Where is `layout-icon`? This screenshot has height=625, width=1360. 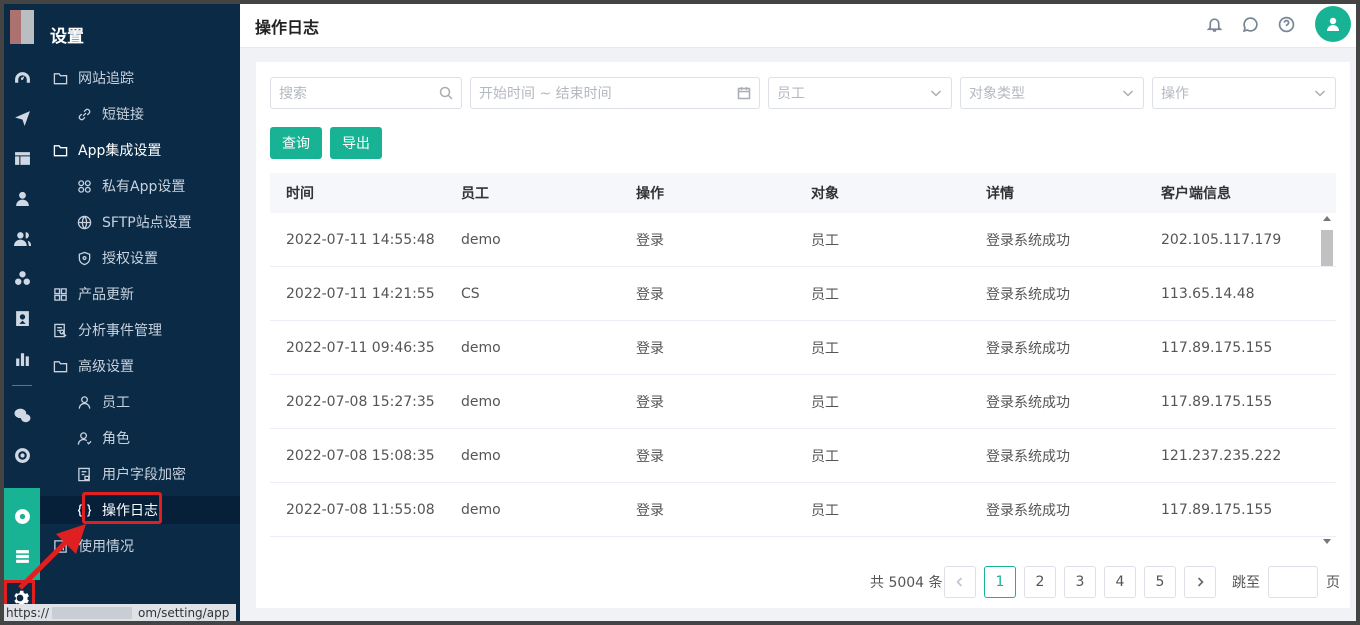 layout-icon is located at coordinates (22, 158).